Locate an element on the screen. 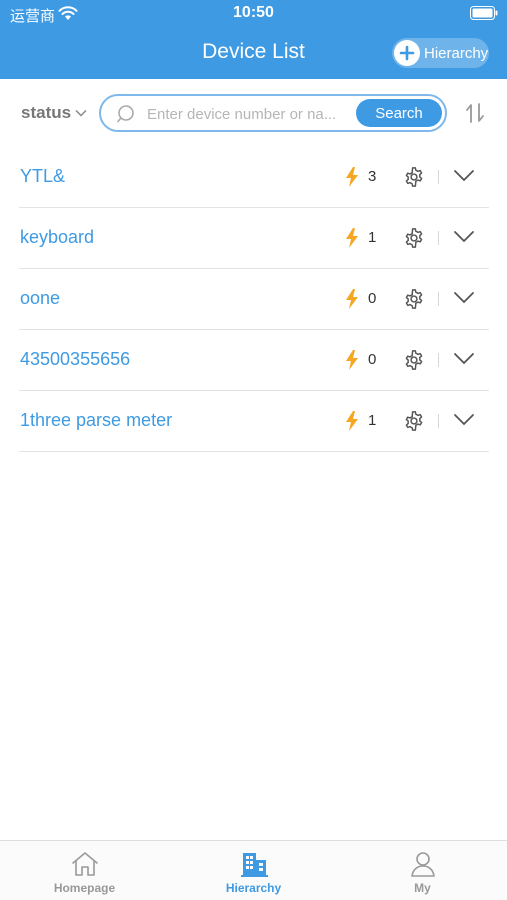  status-bar: 运营商 10:50 is located at coordinates (253, 14).